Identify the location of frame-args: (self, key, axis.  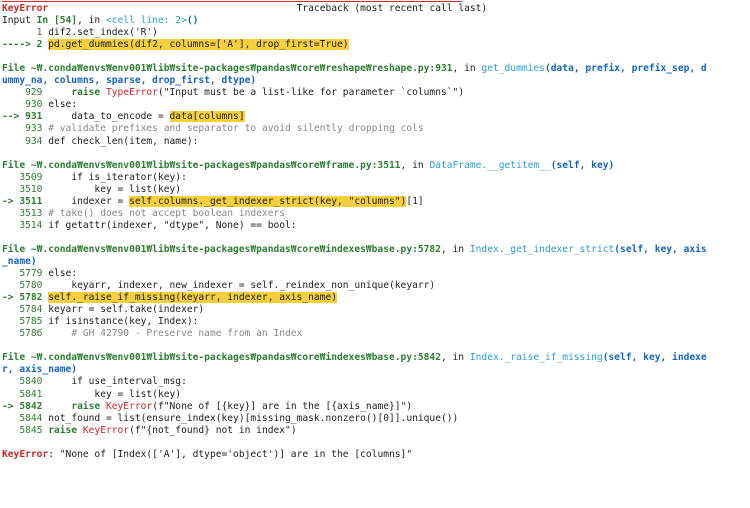
(660, 249).